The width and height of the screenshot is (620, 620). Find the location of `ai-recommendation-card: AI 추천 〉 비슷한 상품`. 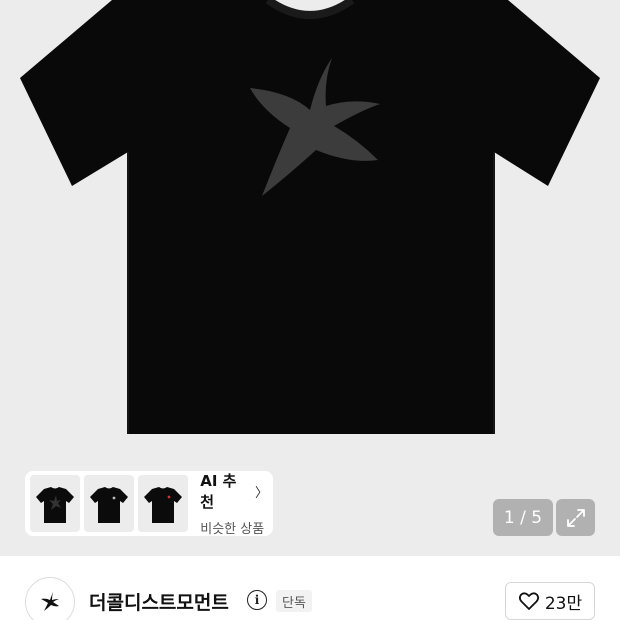

ai-recommendation-card: AI 추천 〉 비슷한 상품 is located at coordinates (149, 503).